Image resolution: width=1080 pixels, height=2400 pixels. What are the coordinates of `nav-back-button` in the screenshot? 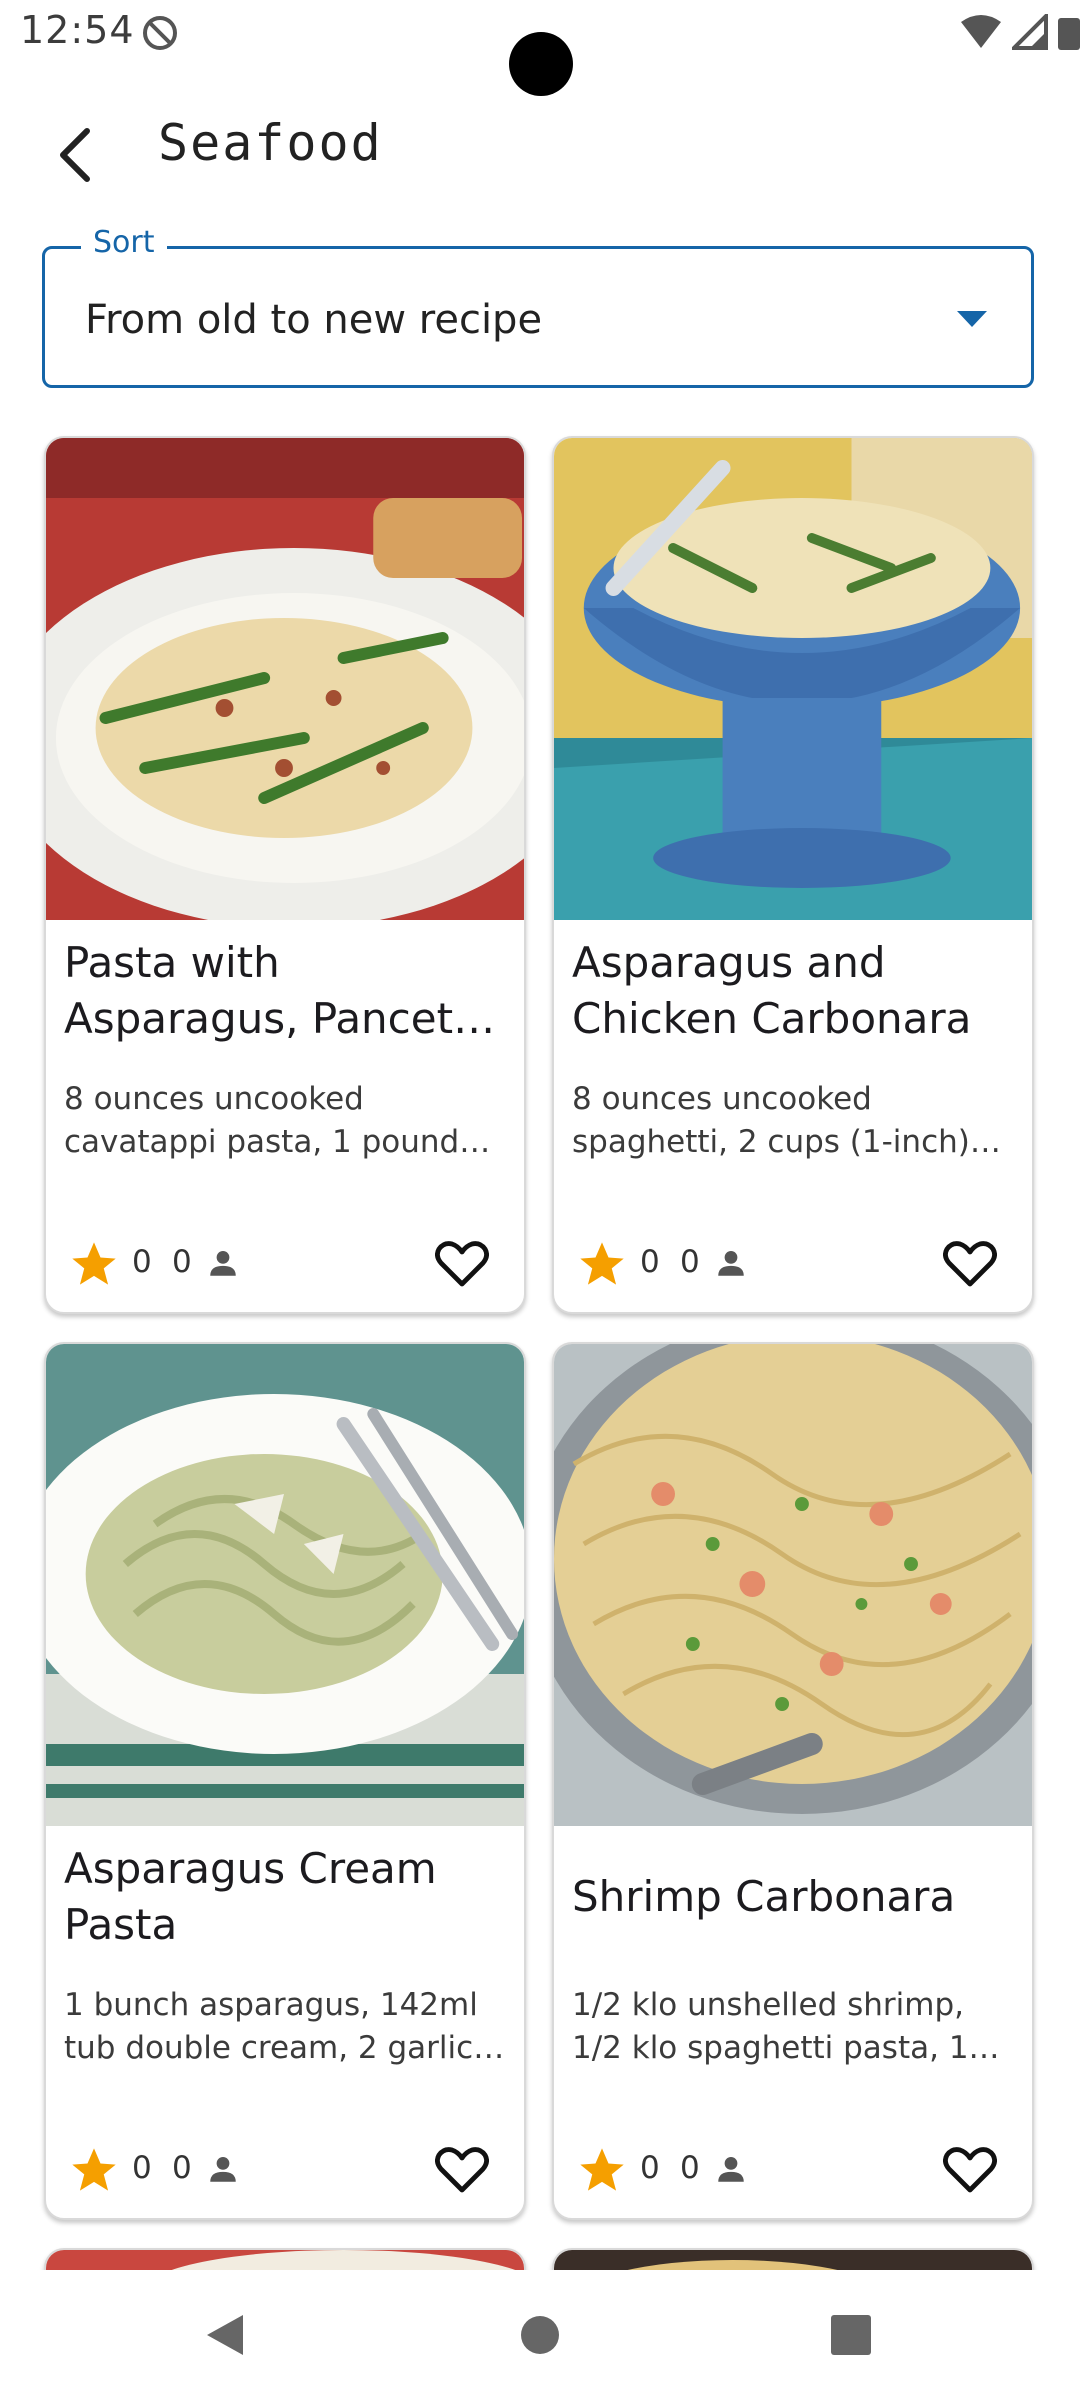 It's located at (225, 2335).